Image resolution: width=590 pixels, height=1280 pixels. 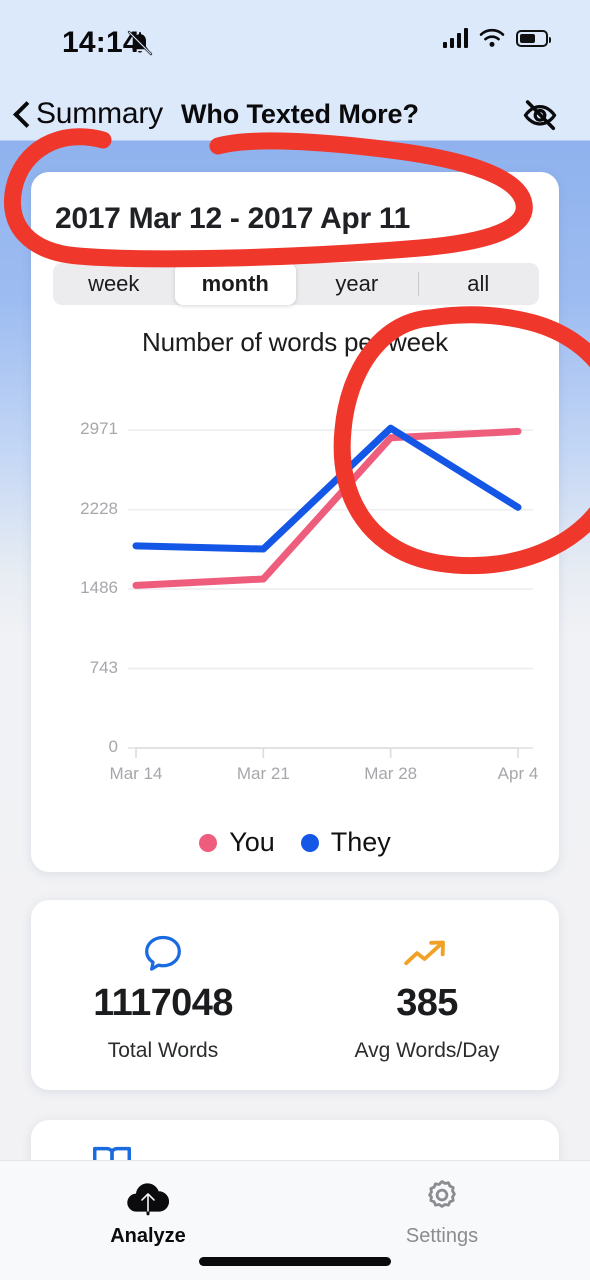 What do you see at coordinates (148, 1198) in the screenshot?
I see `cloud-upload-icon` at bounding box center [148, 1198].